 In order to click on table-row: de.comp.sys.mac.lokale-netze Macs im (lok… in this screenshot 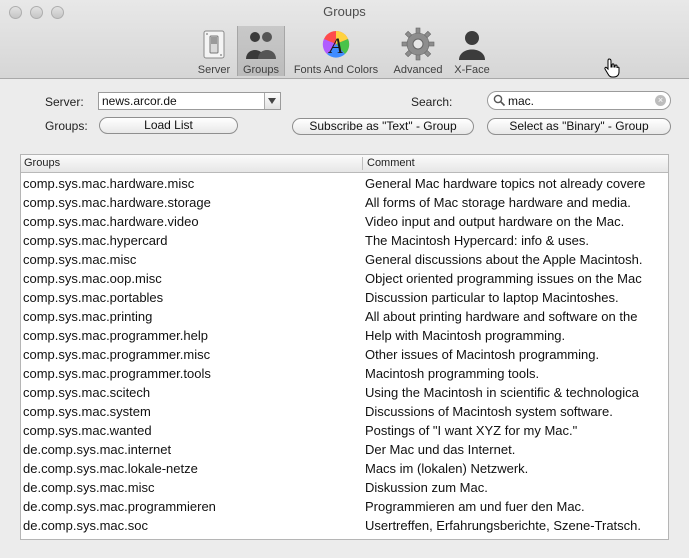, I will do `click(344, 467)`.